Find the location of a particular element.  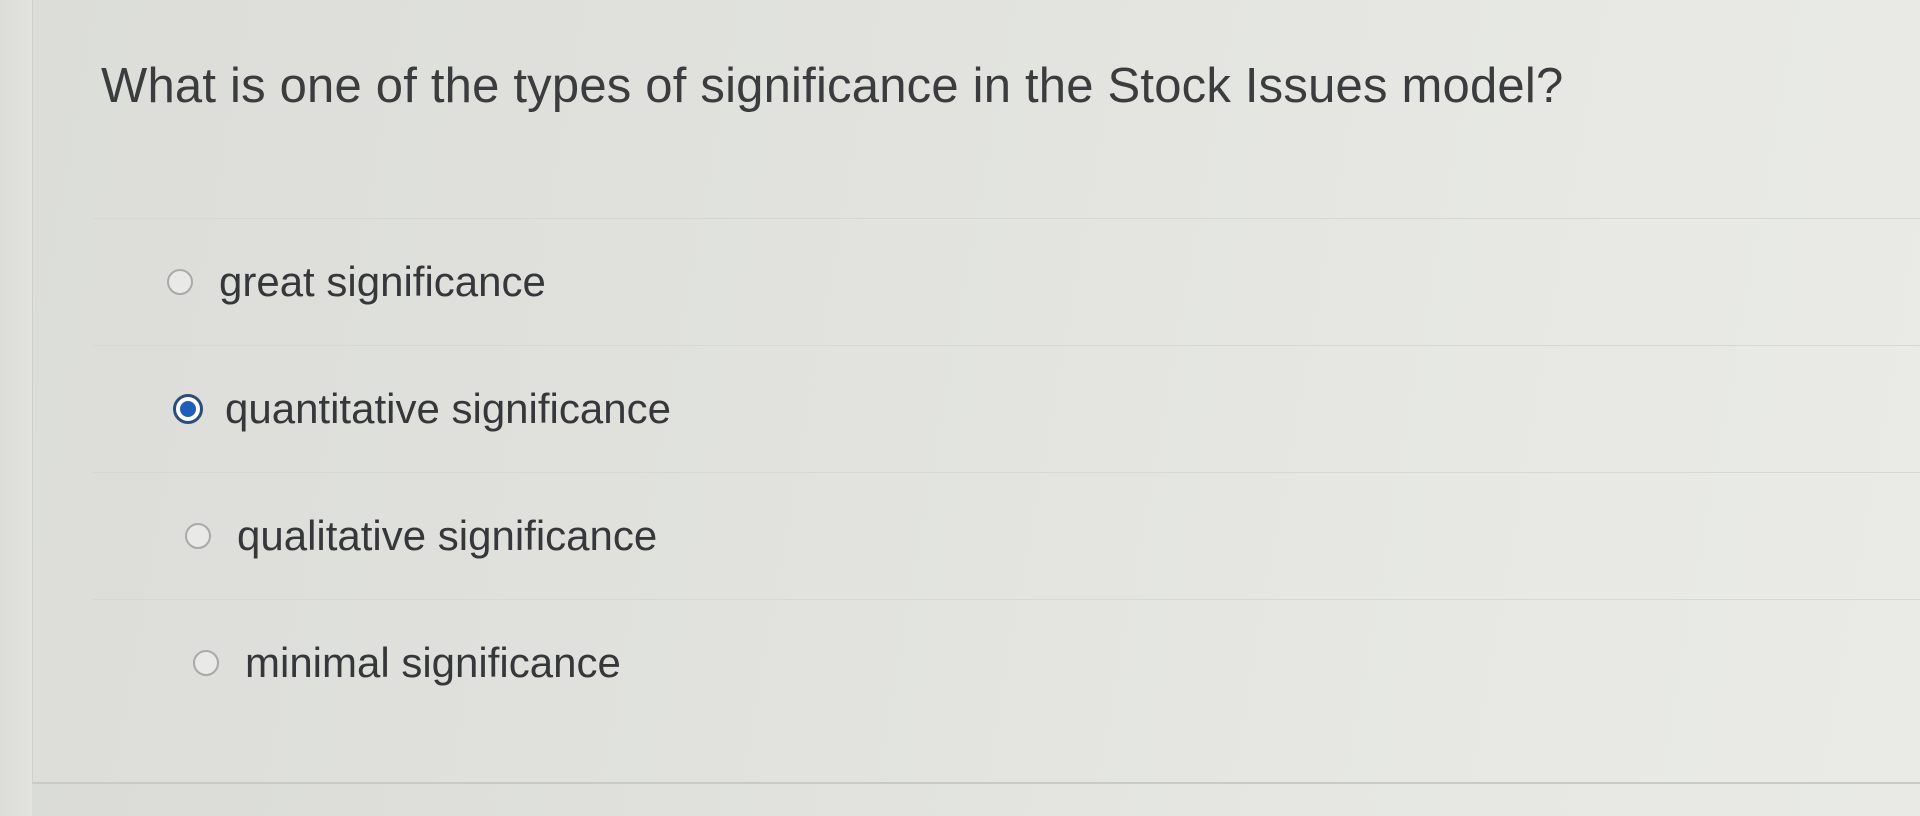

radio-button-selected is located at coordinates (188, 409).